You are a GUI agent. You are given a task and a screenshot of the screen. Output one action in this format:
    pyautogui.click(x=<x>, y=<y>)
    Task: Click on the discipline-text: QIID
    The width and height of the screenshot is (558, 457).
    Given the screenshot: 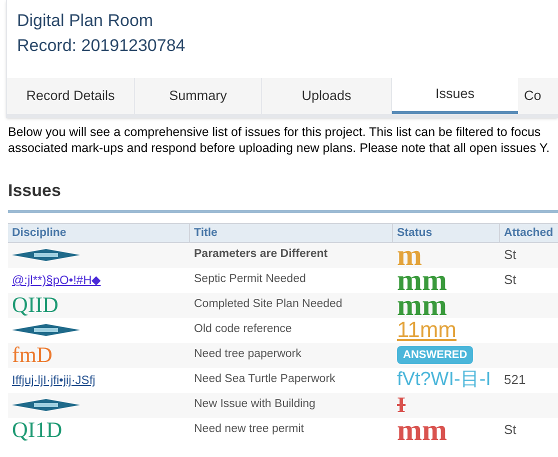 What is the action you would take?
    pyautogui.click(x=35, y=305)
    